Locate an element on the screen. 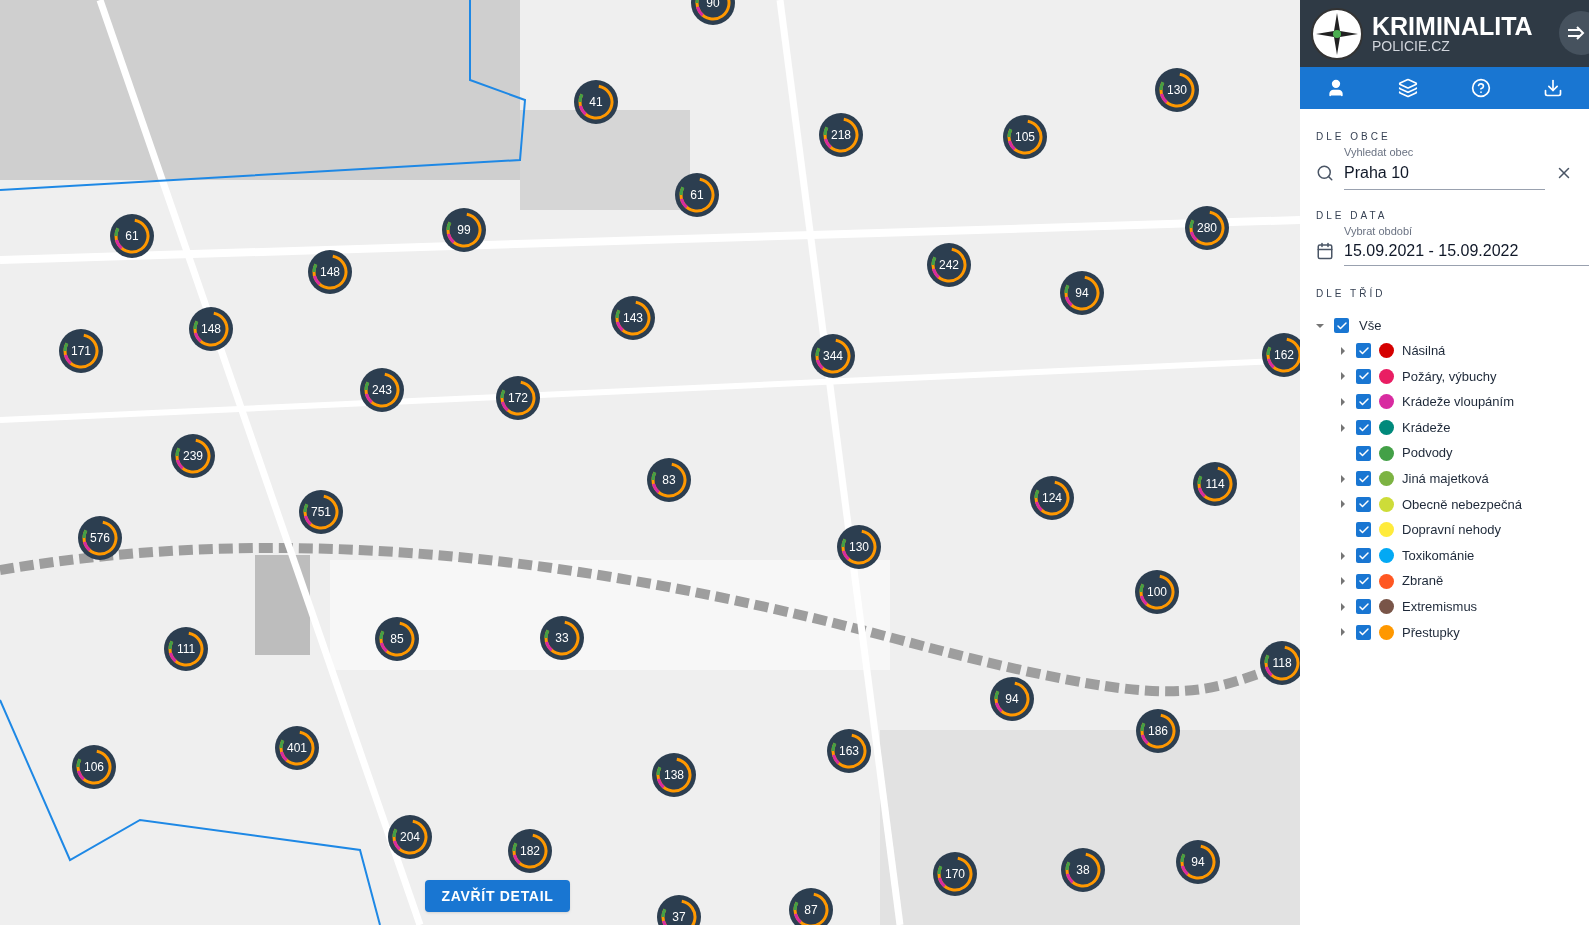  class-label: Krádeže vloupáním is located at coordinates (1458, 402).